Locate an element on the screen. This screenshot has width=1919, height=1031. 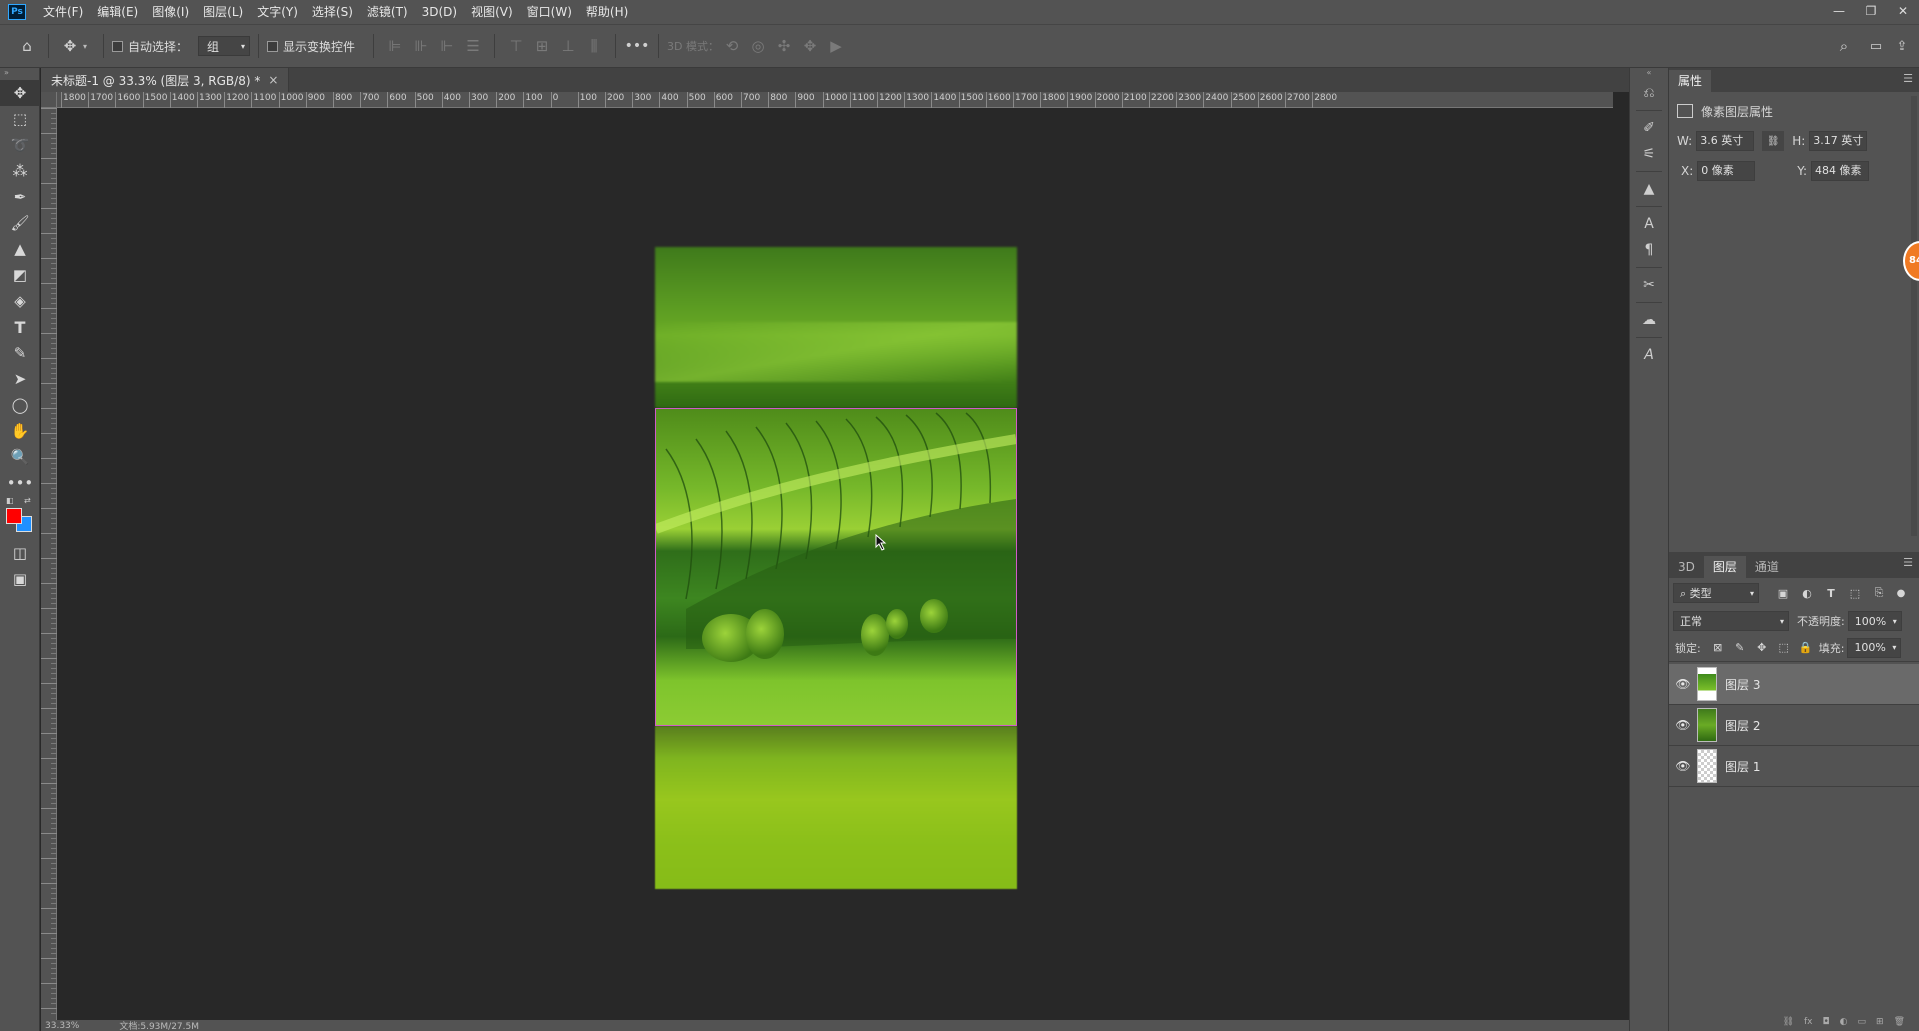
ruler-corner is located at coordinates (49, 100).